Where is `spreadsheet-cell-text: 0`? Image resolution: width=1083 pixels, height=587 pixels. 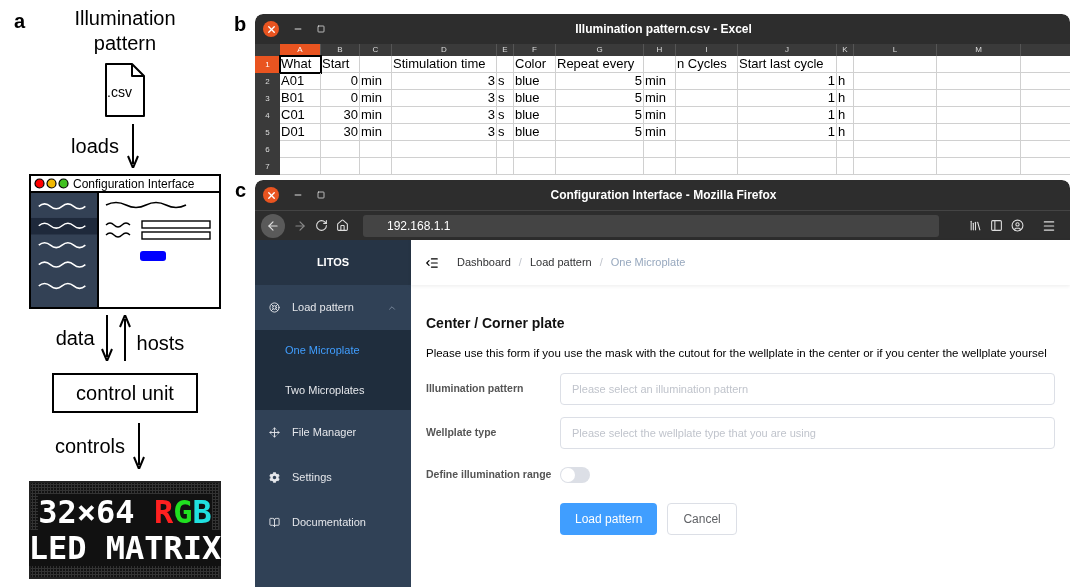 spreadsheet-cell-text: 0 is located at coordinates (354, 81).